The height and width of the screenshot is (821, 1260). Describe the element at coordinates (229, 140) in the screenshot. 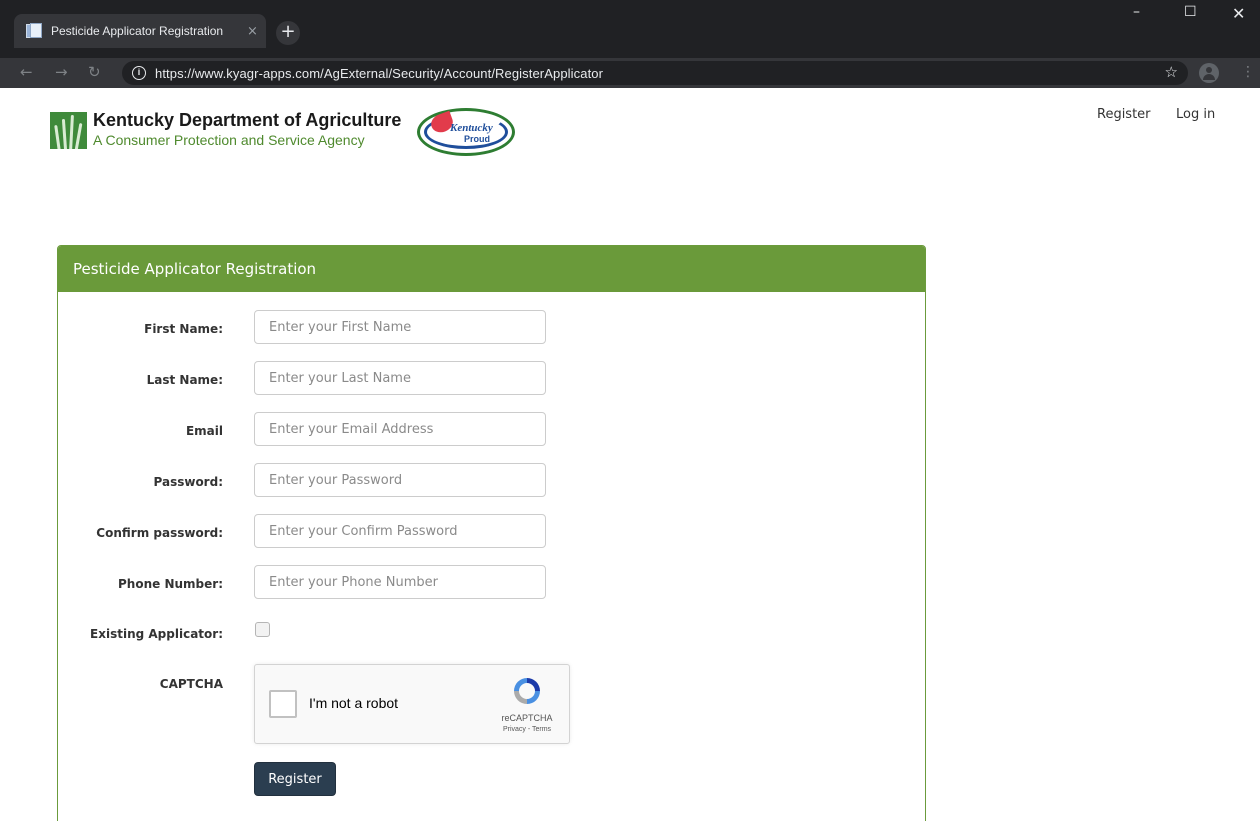

I see `org-subtitle: A Consumer Protection and Service Agency` at that location.